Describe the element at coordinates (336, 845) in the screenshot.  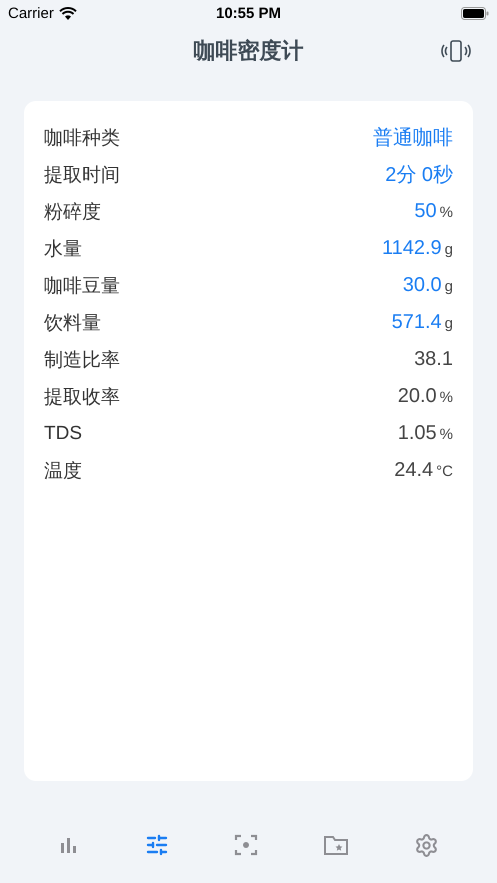
I see `star-folder-icon` at that location.